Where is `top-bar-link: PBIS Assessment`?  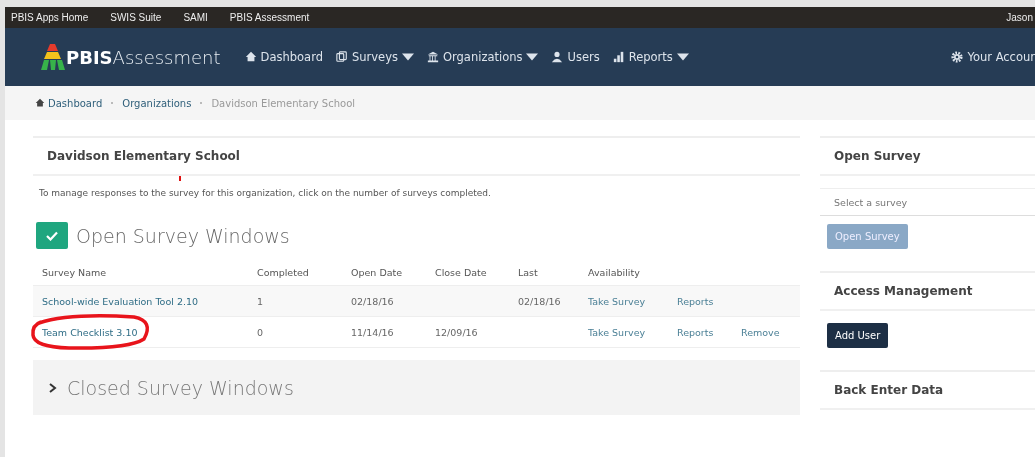
top-bar-link: PBIS Assessment is located at coordinates (269, 17).